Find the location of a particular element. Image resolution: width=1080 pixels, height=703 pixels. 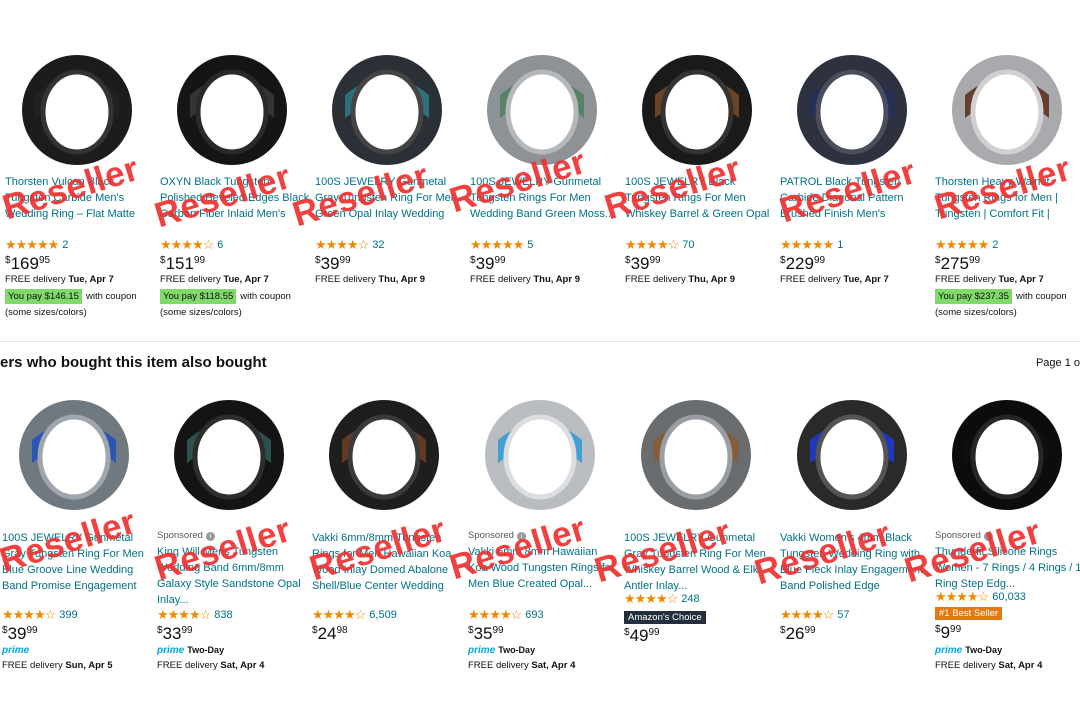

rating: ★★★★☆ 32 is located at coordinates (350, 245).